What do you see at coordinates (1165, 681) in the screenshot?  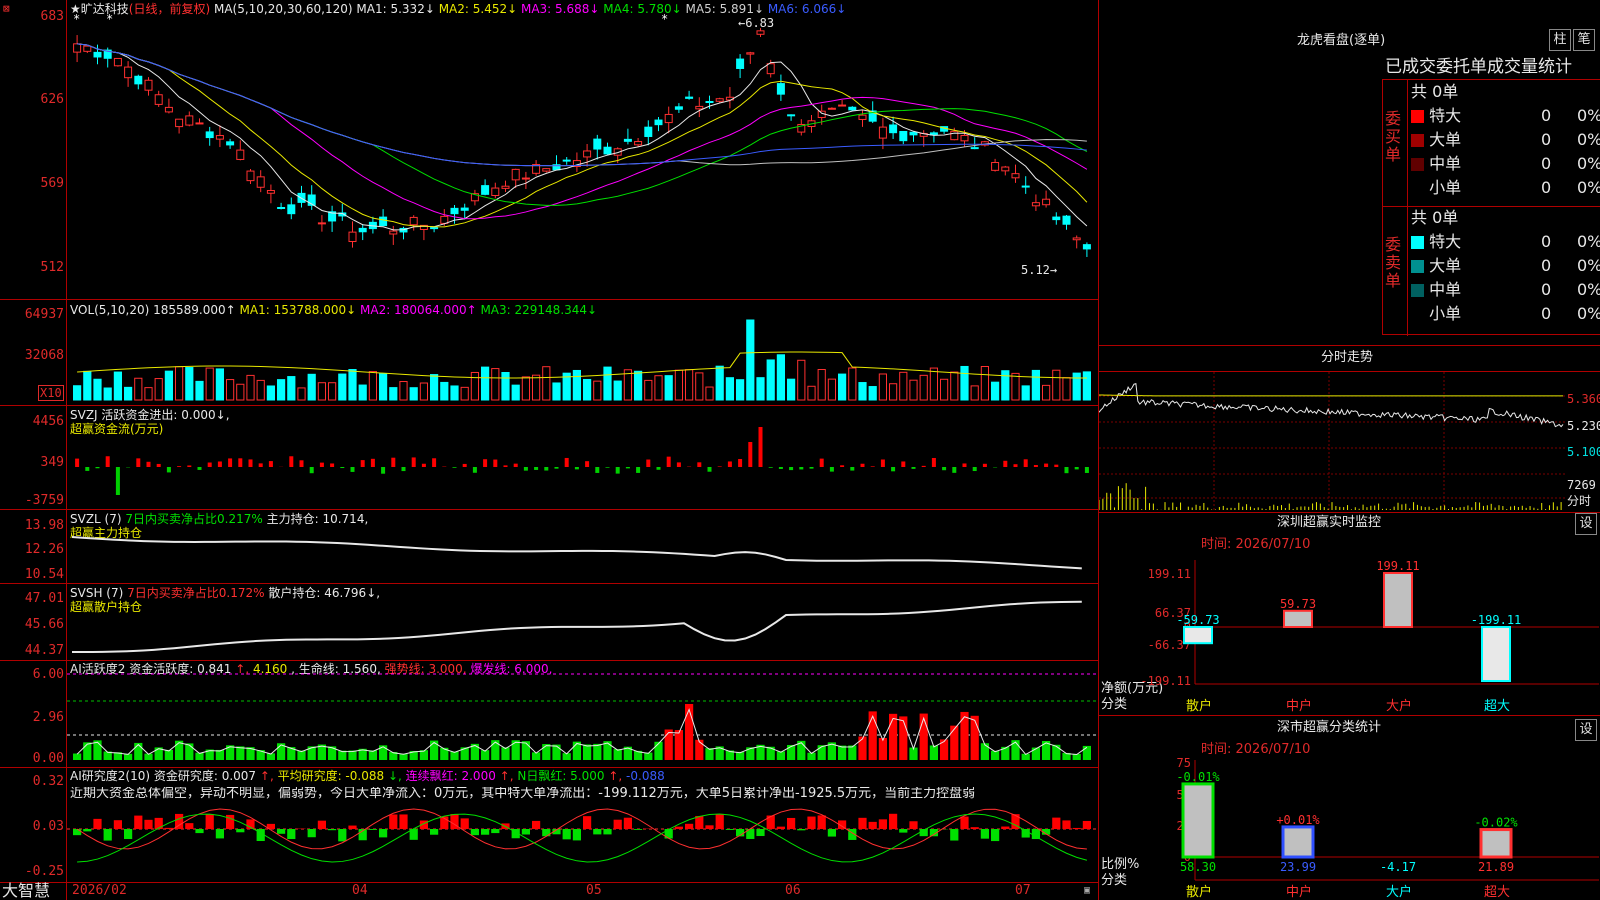 I see `sz-axis-label: -199.11` at bounding box center [1165, 681].